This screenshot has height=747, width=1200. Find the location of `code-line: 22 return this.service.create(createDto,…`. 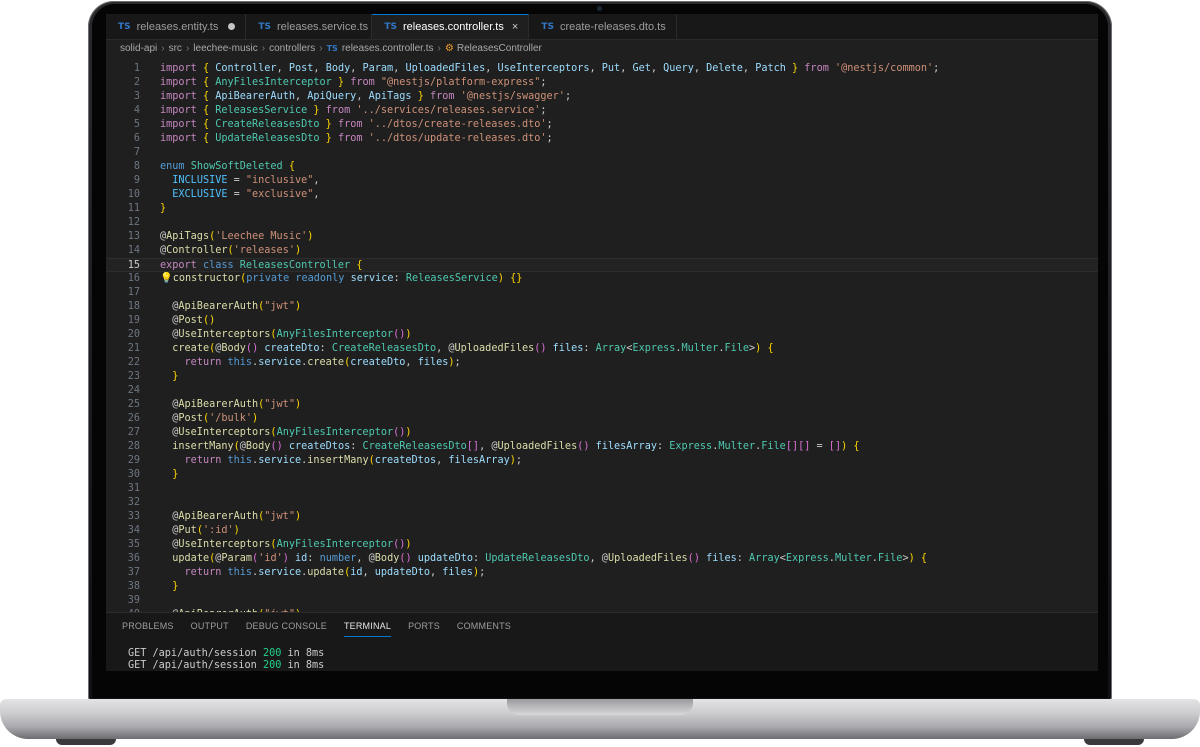

code-line: 22 return this.service.create(createDto,… is located at coordinates (602, 363).